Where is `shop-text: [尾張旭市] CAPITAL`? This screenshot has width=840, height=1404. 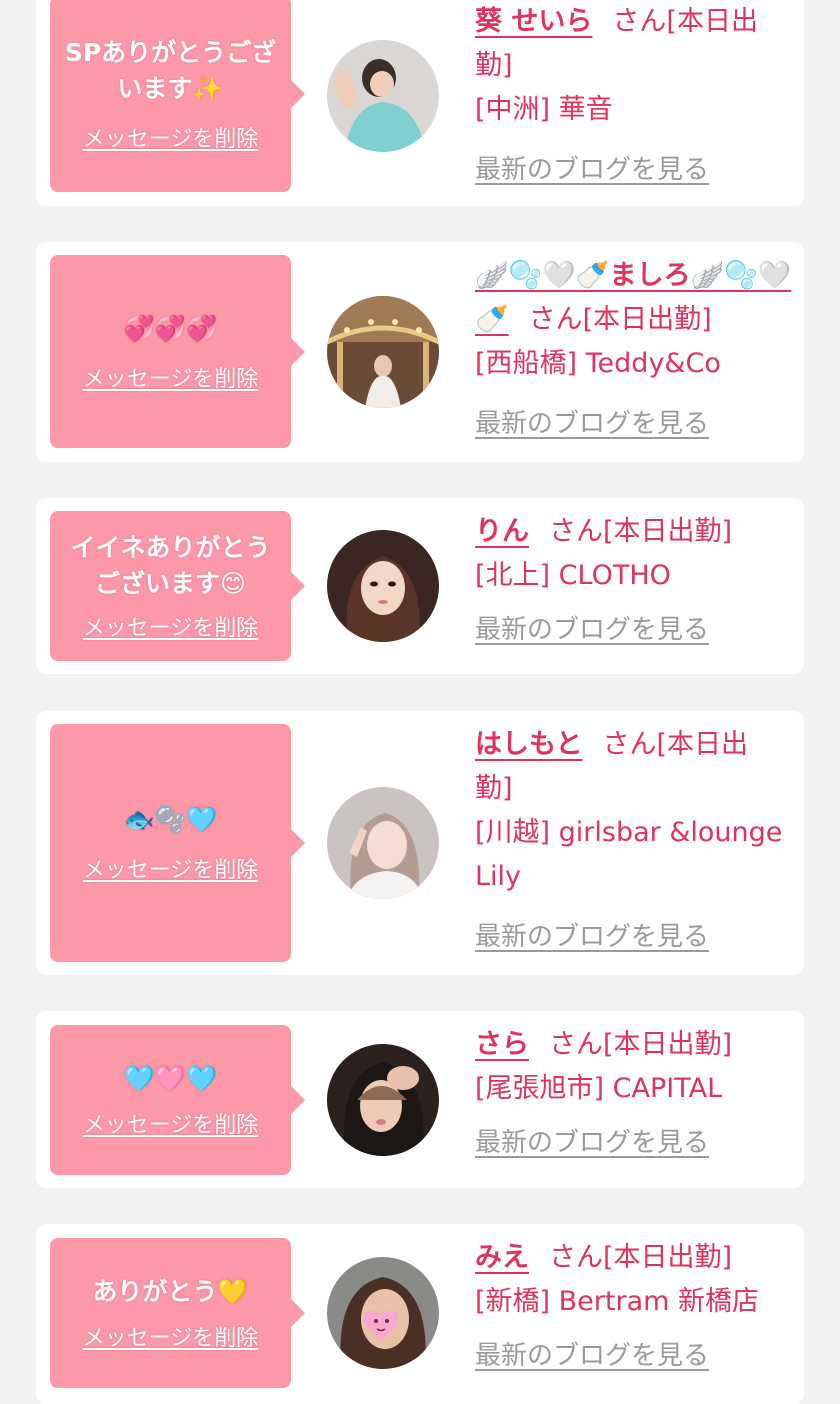
shop-text: [尾張旭市] CAPITAL is located at coordinates (599, 1088).